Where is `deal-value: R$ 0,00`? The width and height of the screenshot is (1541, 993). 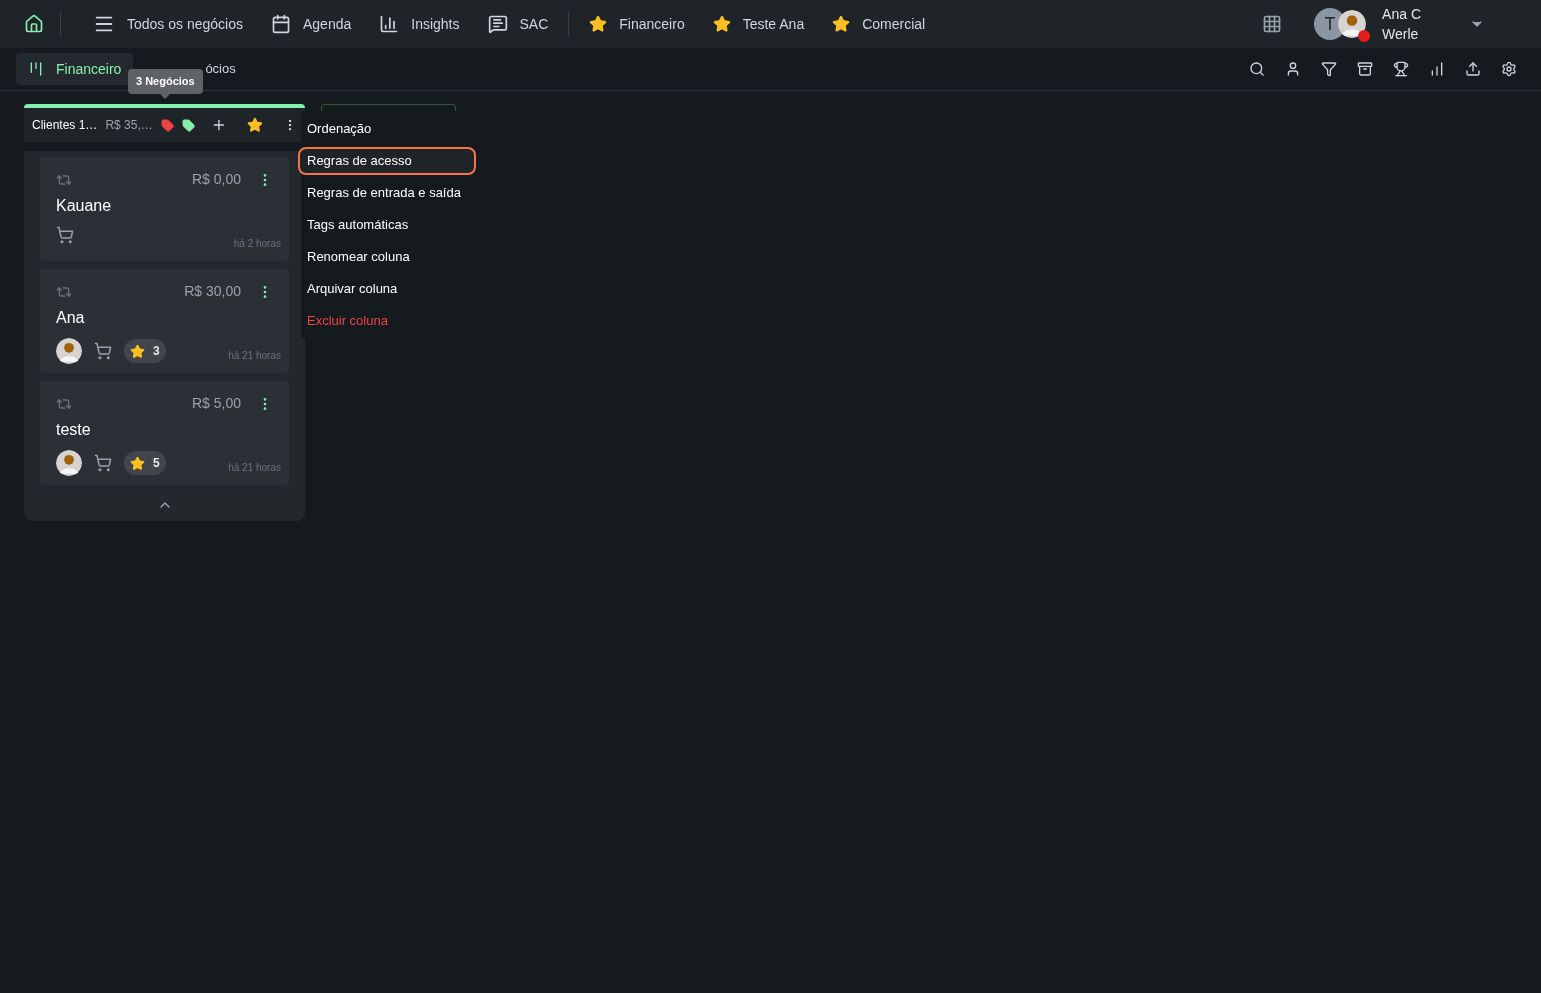 deal-value: R$ 0,00 is located at coordinates (216, 179).